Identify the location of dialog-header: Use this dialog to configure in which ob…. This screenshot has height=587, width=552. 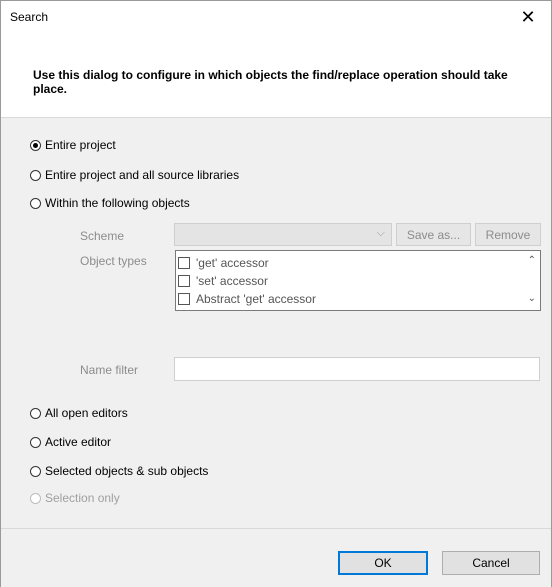
(276, 75).